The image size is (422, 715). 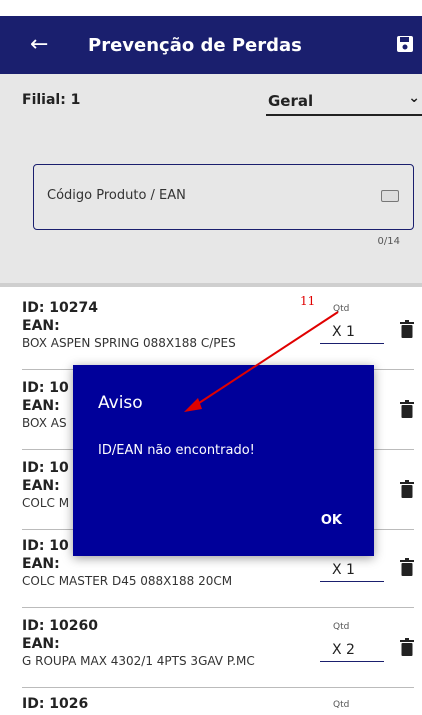 I want to click on filial-row: Filial: 1 Geral ⌄, so click(x=211, y=100).